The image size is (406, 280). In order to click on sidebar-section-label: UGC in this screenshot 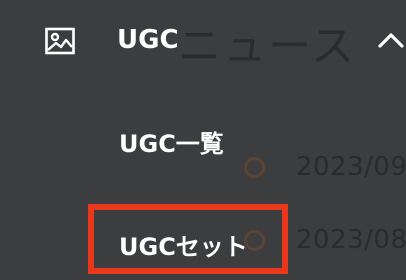, I will do `click(148, 40)`.